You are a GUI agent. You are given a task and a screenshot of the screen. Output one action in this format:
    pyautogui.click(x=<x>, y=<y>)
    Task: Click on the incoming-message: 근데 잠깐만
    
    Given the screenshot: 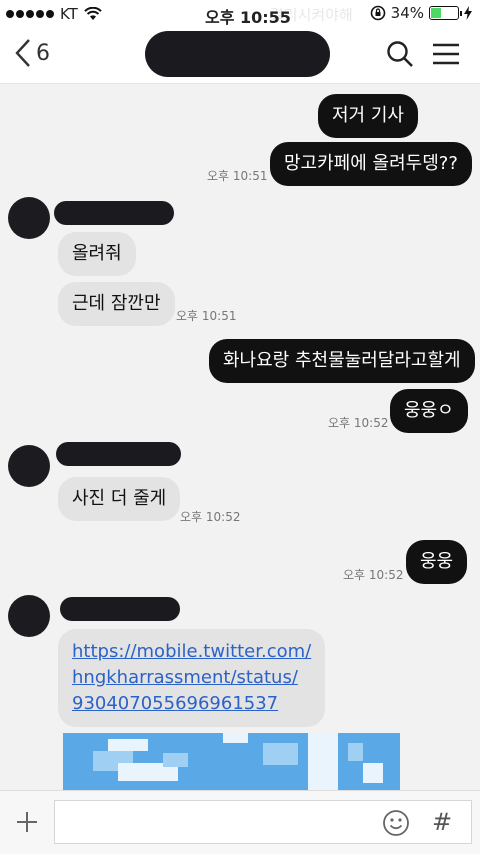 What is the action you would take?
    pyautogui.click(x=116, y=304)
    